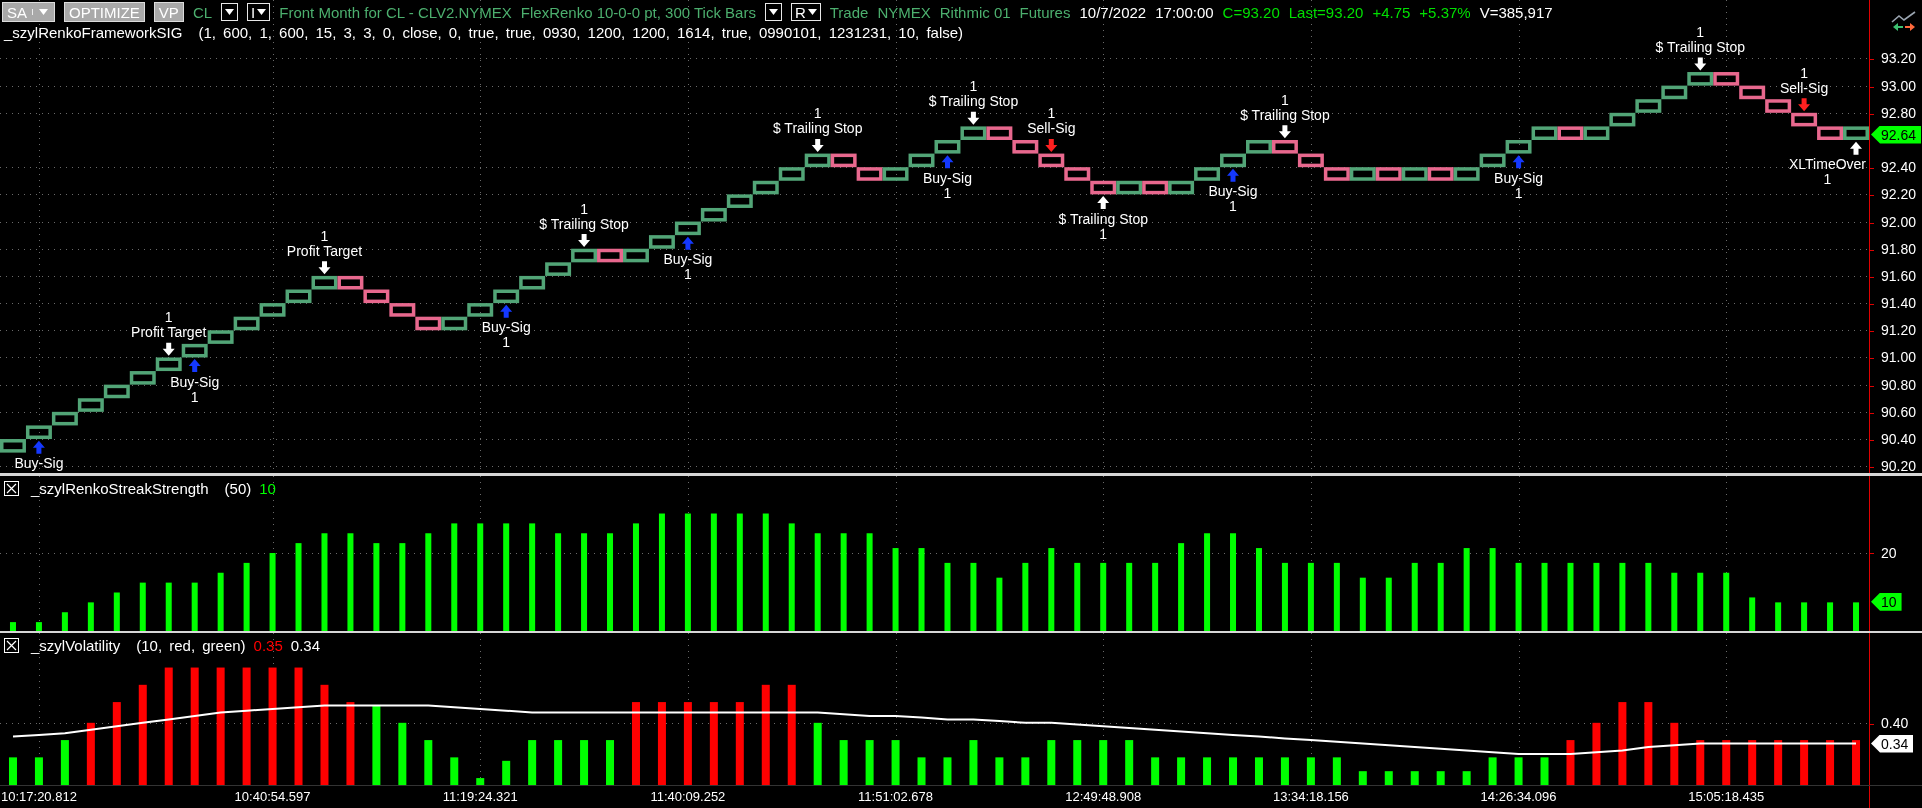  I want to click on axis-label: 91.20, so click(1899, 330).